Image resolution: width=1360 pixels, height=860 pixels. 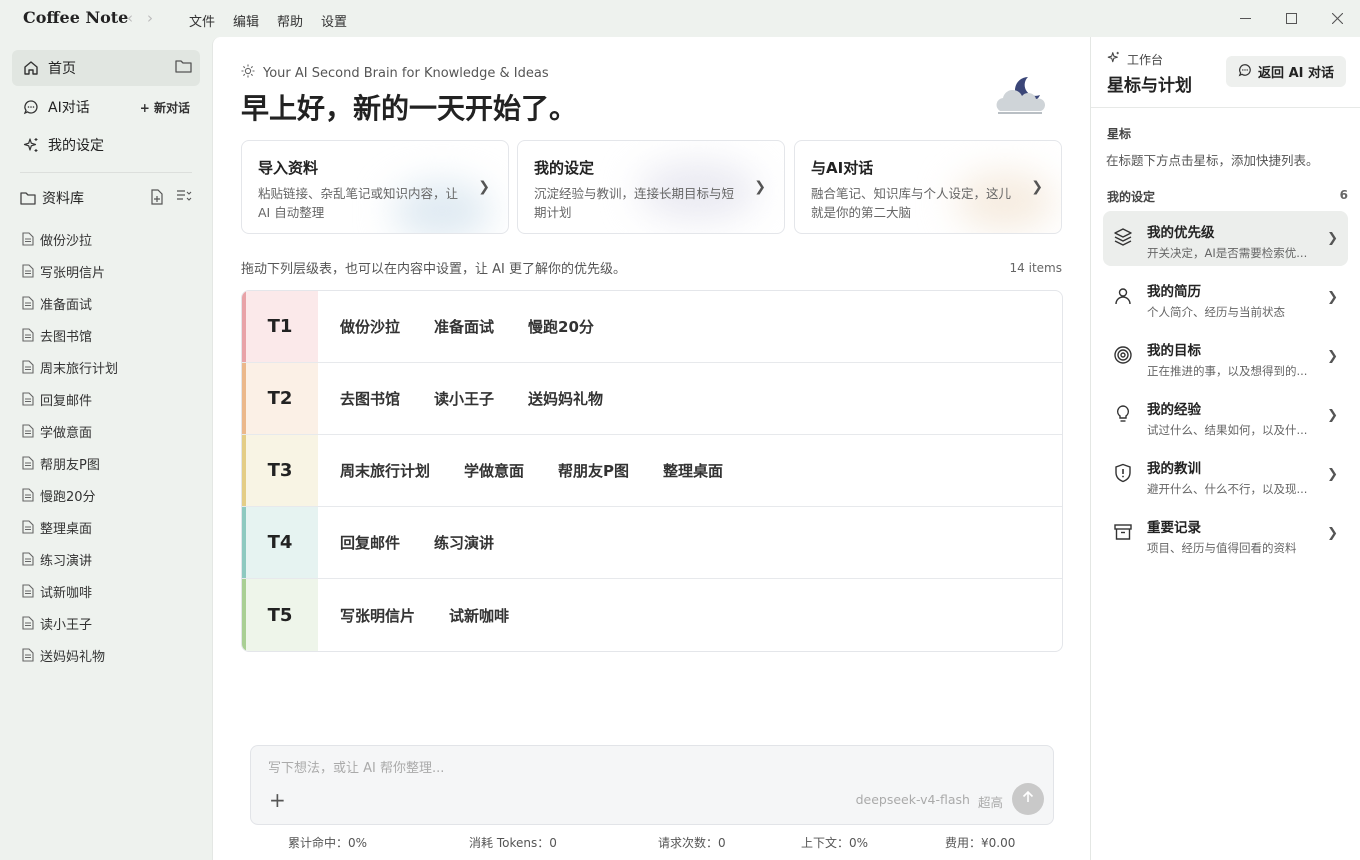 I want to click on card-desc: 融合笔记、知识库与个人设定，这儿就是你的第二大脑, so click(x=911, y=203).